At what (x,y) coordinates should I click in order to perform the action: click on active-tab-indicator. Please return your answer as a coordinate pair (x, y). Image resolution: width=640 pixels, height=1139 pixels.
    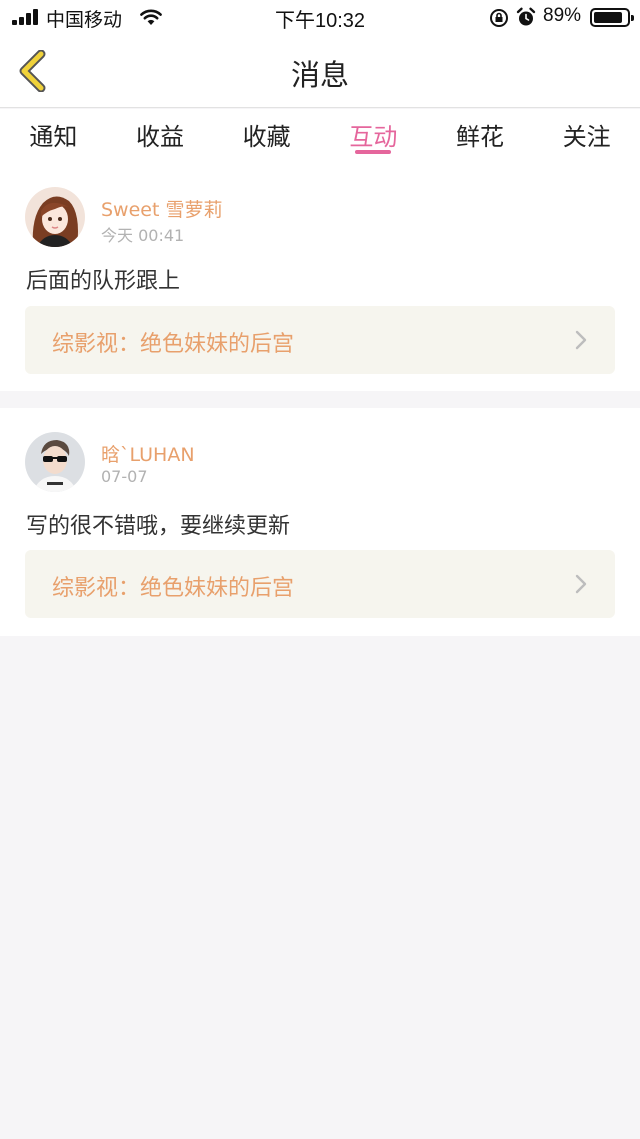
    Looking at the image, I should click on (373, 152).